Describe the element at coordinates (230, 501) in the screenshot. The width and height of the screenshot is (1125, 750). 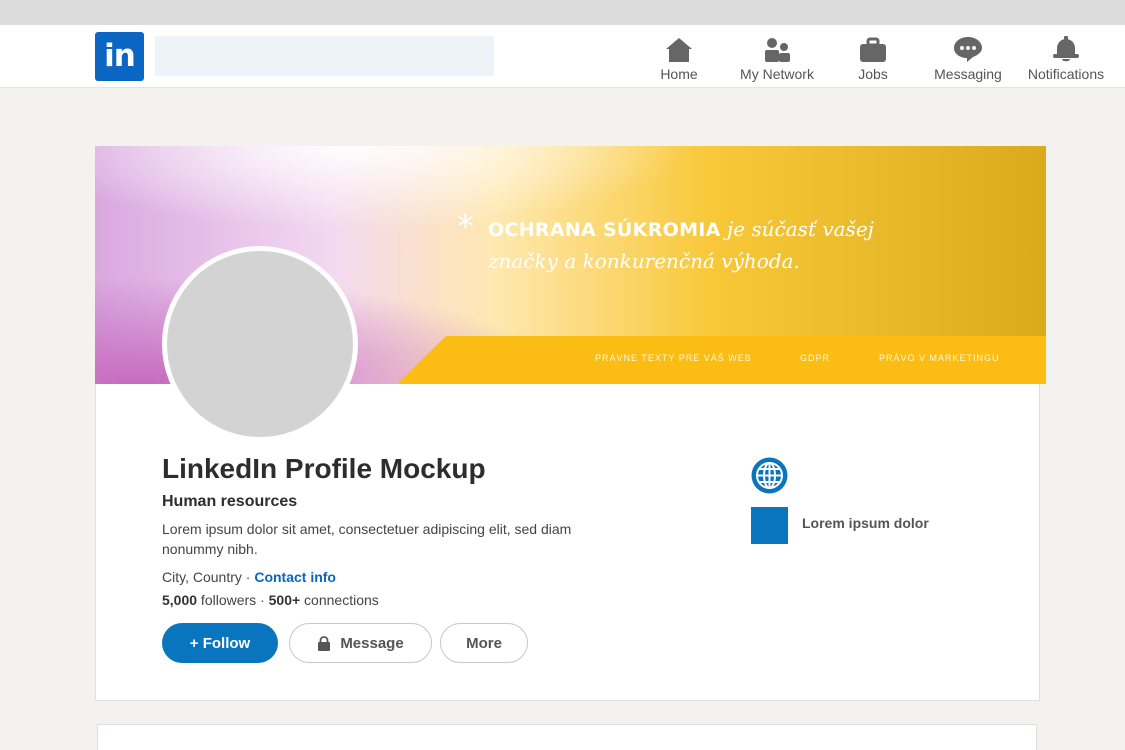
I see `profile-headline: Human resources` at that location.